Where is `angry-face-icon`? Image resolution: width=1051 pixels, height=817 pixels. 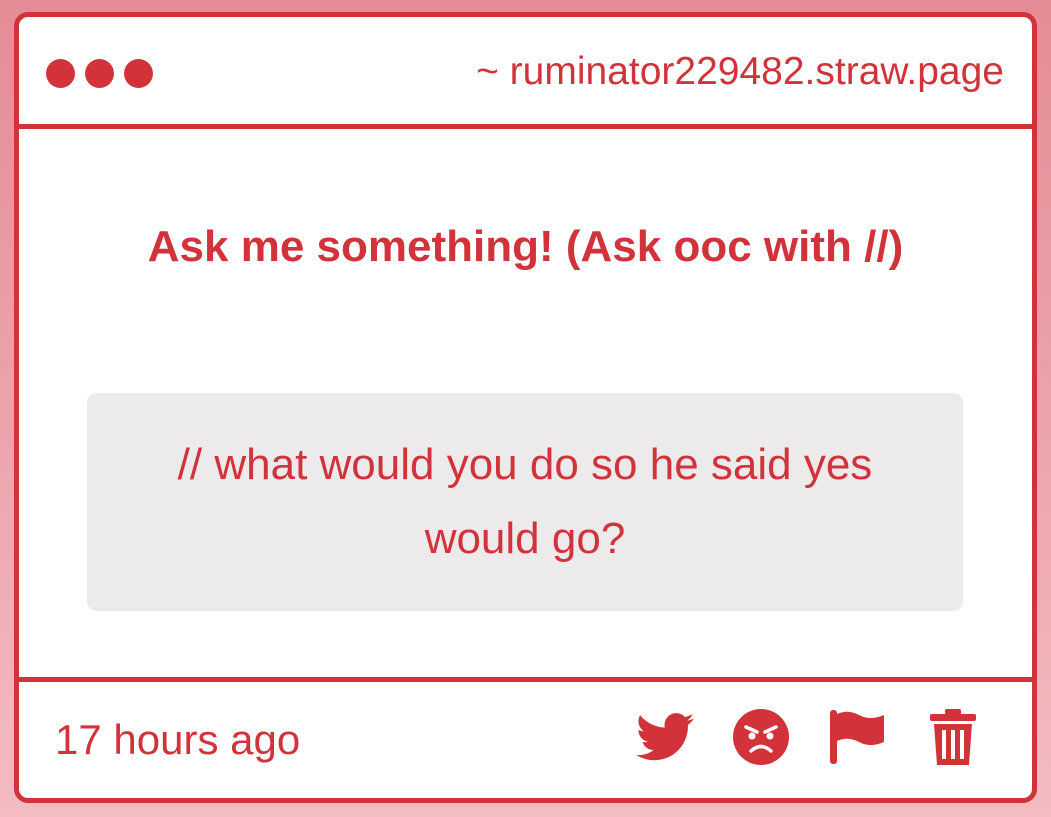
angry-face-icon is located at coordinates (761, 737).